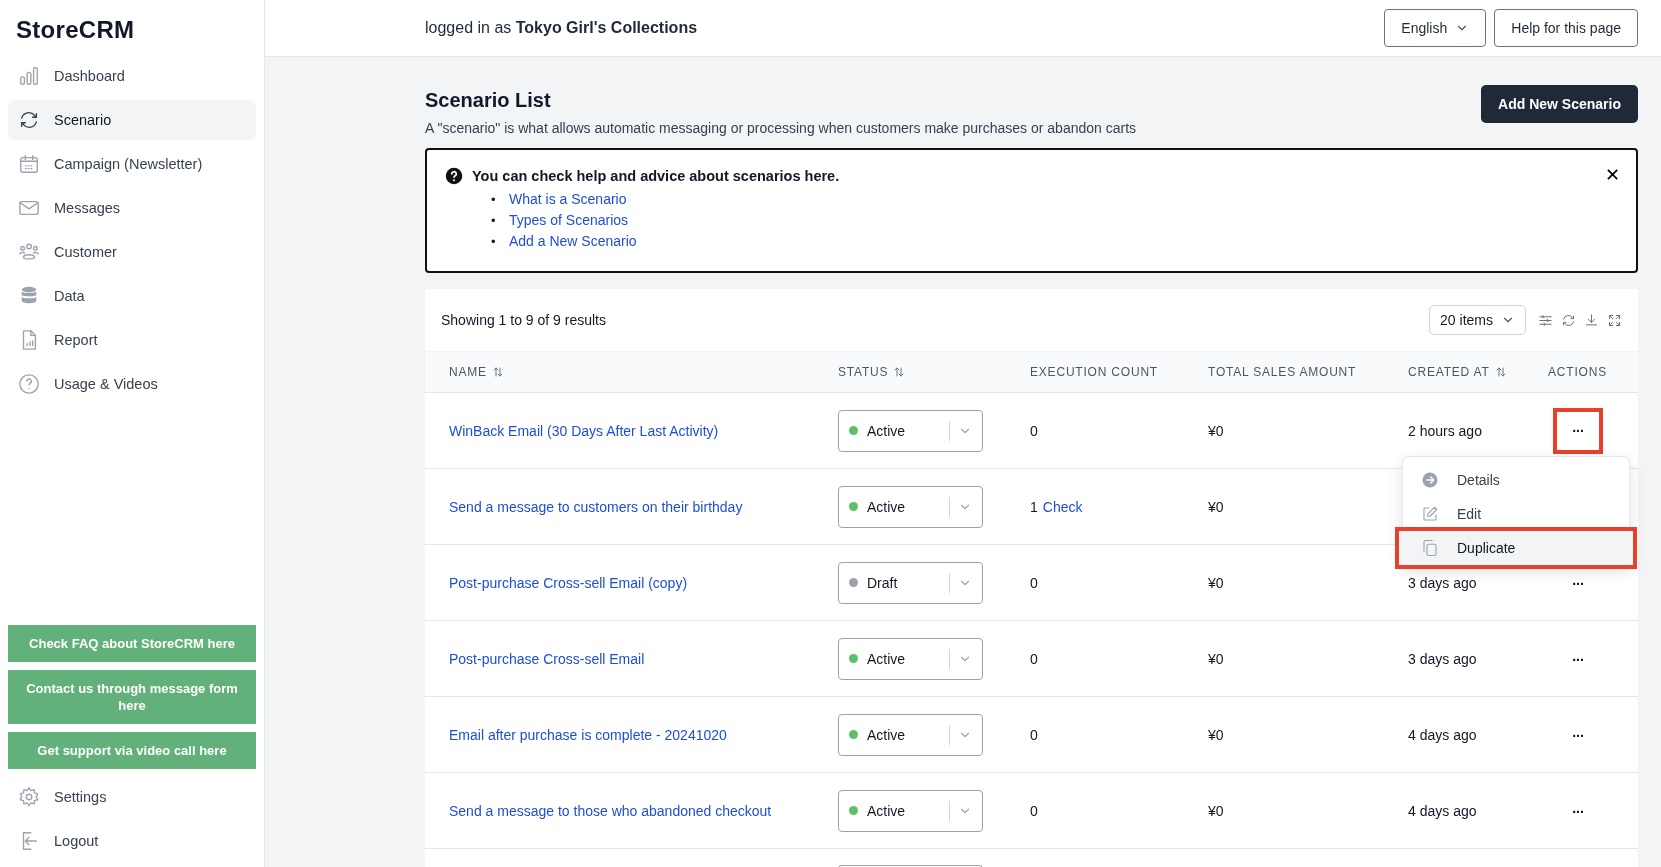 Image resolution: width=1661 pixels, height=867 pixels. What do you see at coordinates (1612, 174) in the screenshot?
I see `close-button: ✕` at bounding box center [1612, 174].